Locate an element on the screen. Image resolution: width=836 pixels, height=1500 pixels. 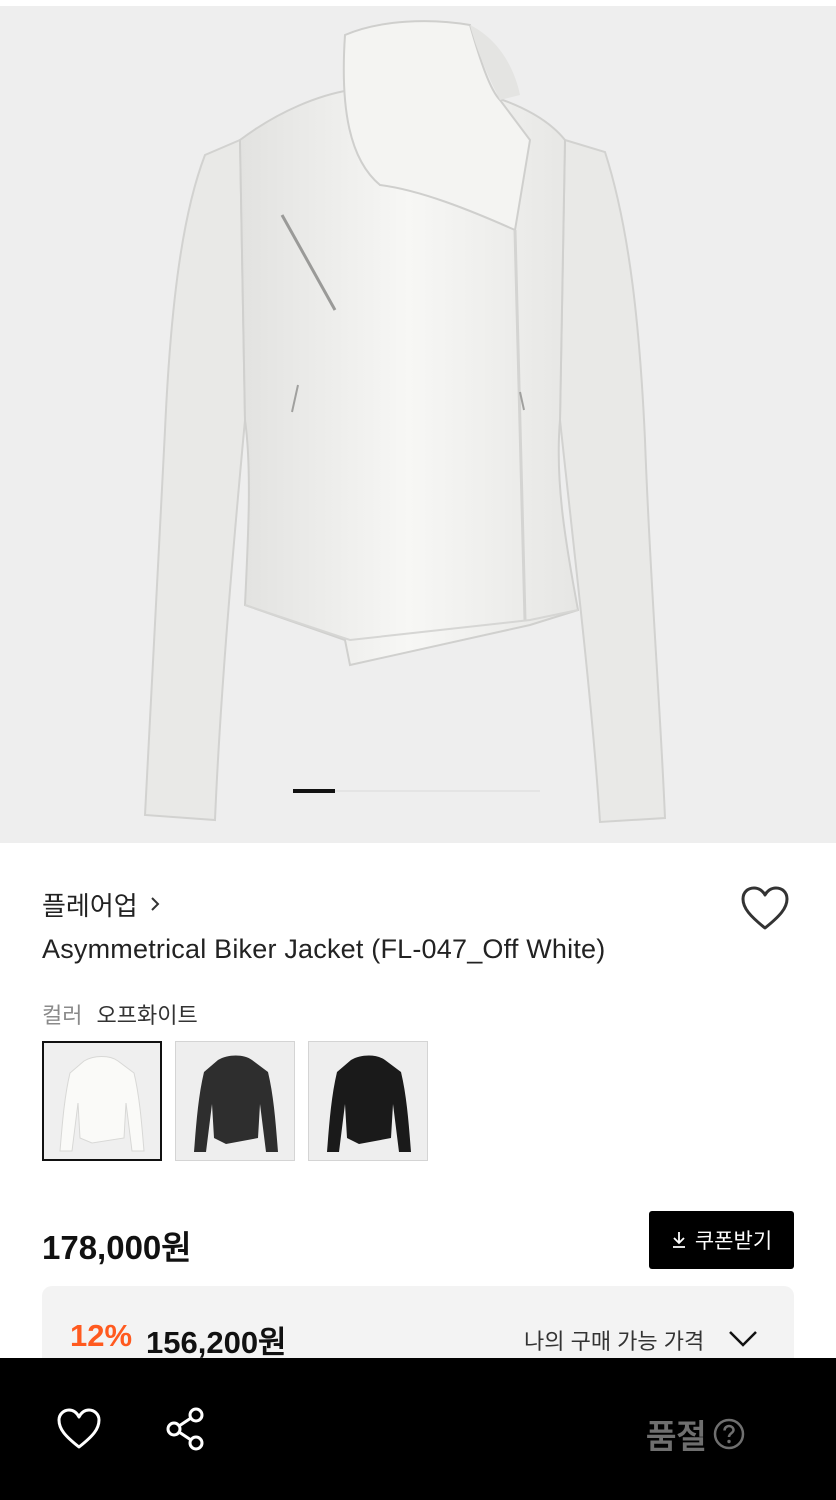
swatch-black is located at coordinates (368, 1101).